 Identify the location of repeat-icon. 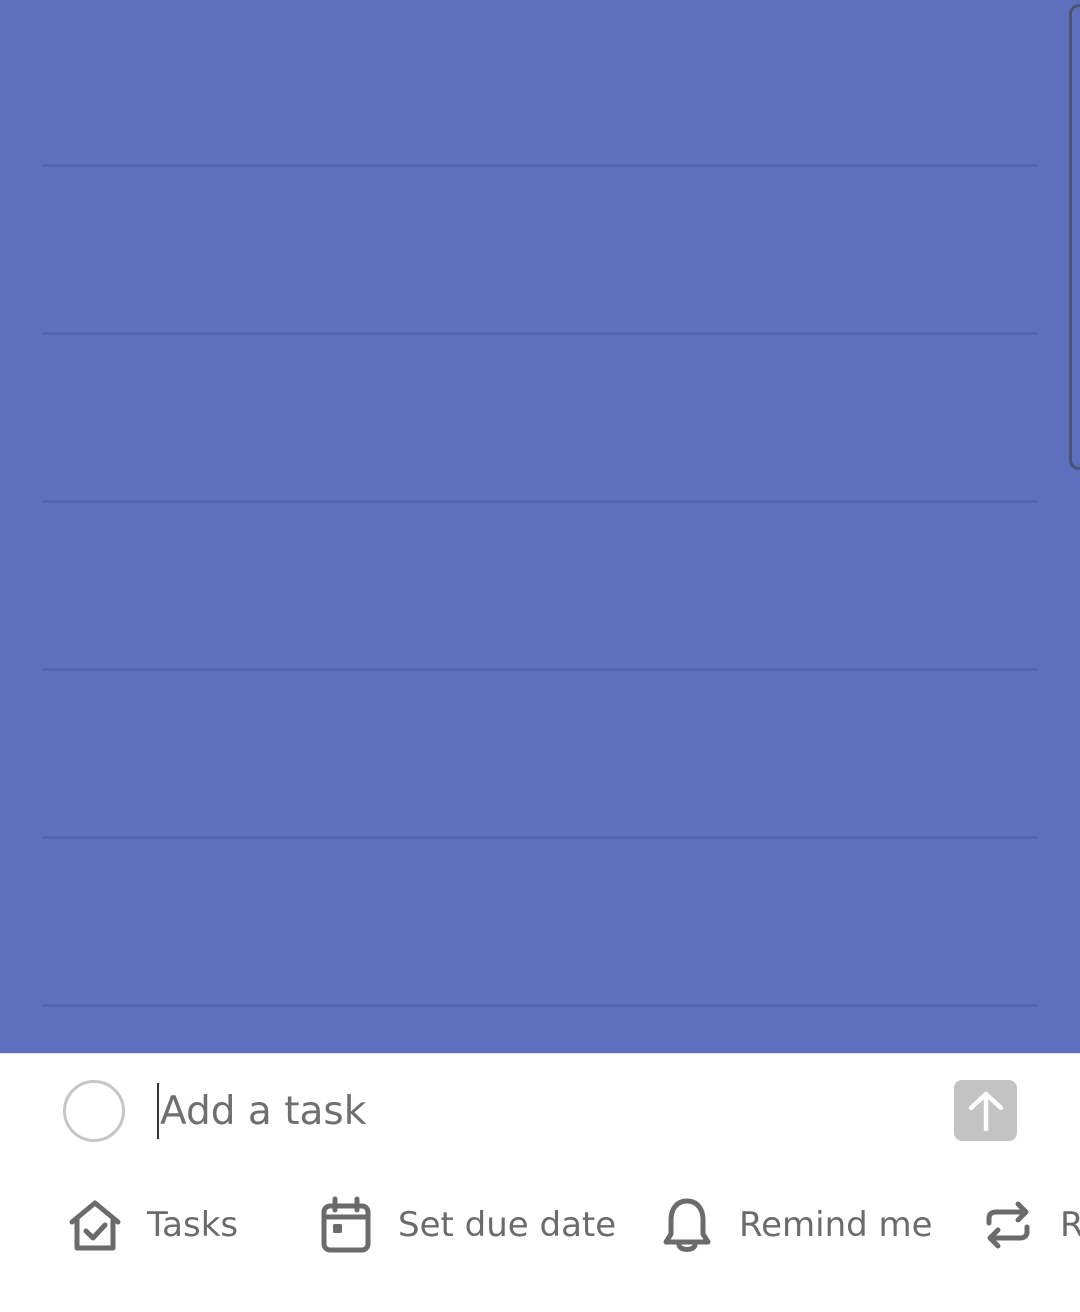
(1008, 1225).